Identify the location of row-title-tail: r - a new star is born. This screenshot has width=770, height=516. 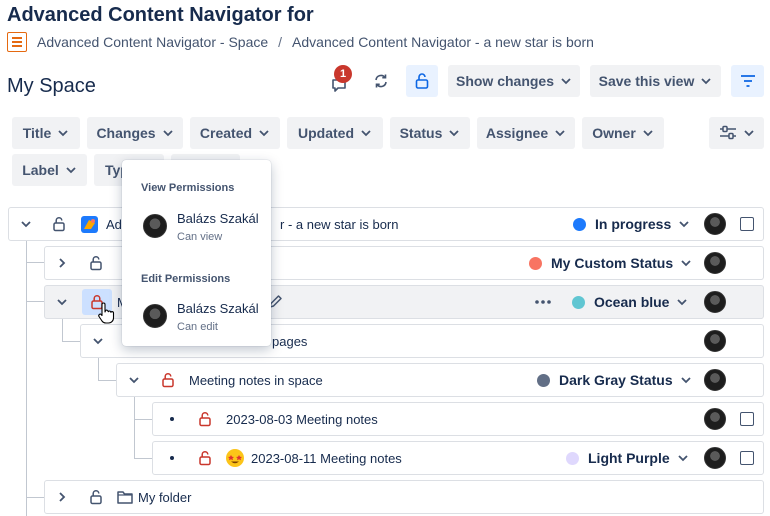
(339, 224).